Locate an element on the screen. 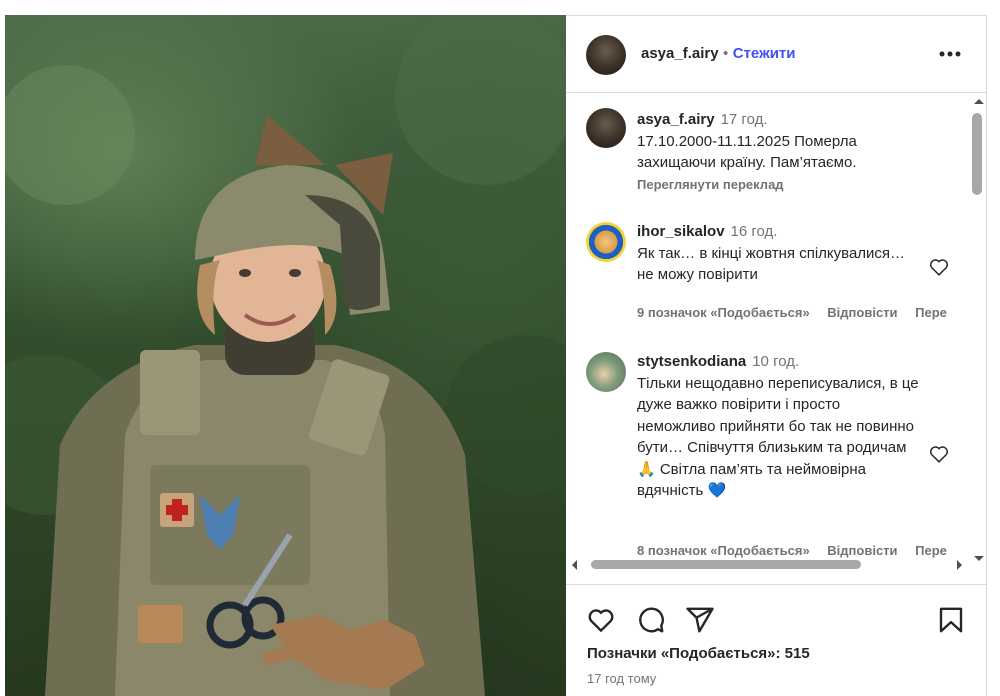 The image size is (1000, 696). translate-link: Переглянути переклад is located at coordinates (777, 185).